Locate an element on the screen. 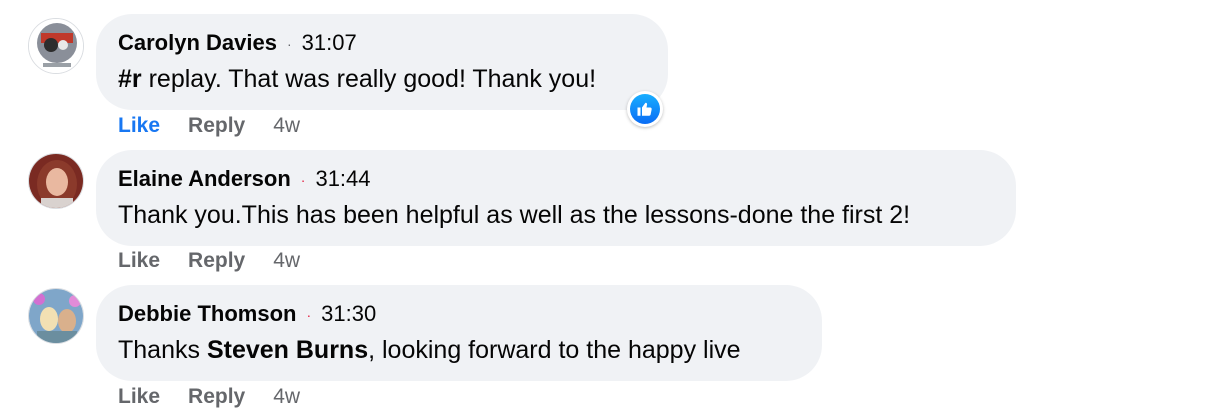 The width and height of the screenshot is (1220, 418). comment-author: Elaine Anderson is located at coordinates (204, 178).